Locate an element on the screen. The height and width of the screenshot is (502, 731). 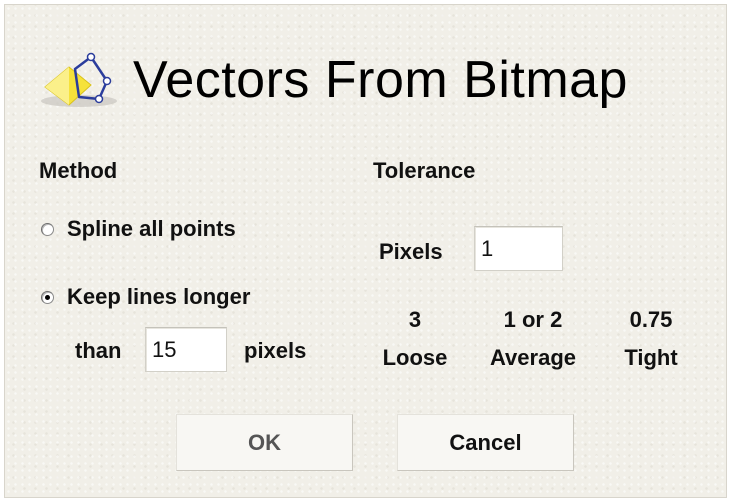
tolerance-heading: Tolerance is located at coordinates (424, 170).